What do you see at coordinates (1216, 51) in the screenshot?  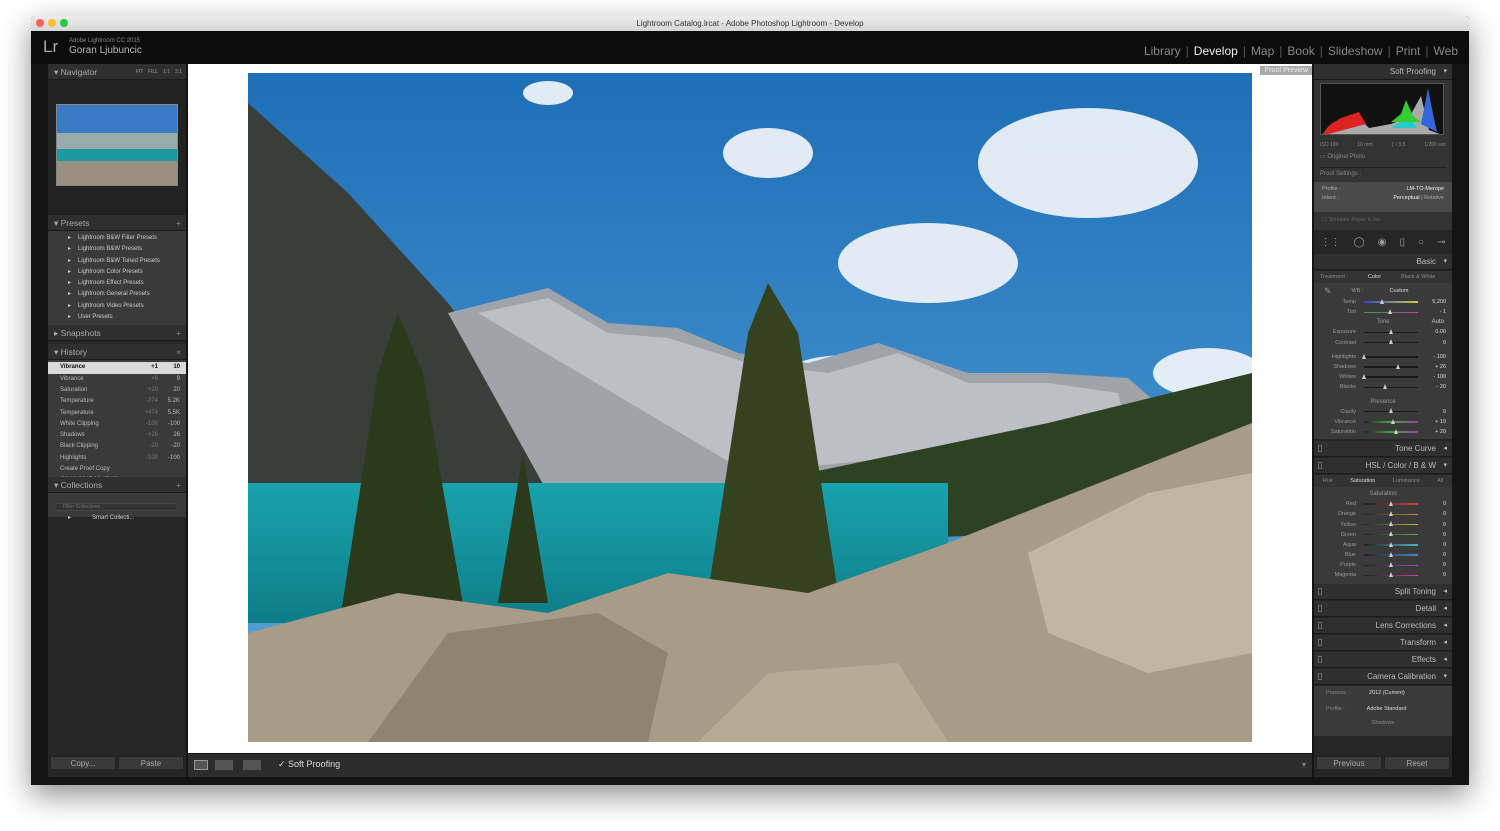 I see `module-develop: Develop` at bounding box center [1216, 51].